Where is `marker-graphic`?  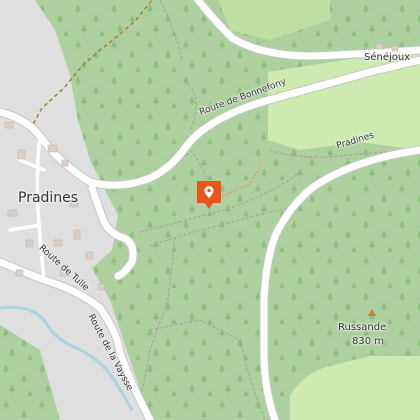
marker-graphic is located at coordinates (209, 195).